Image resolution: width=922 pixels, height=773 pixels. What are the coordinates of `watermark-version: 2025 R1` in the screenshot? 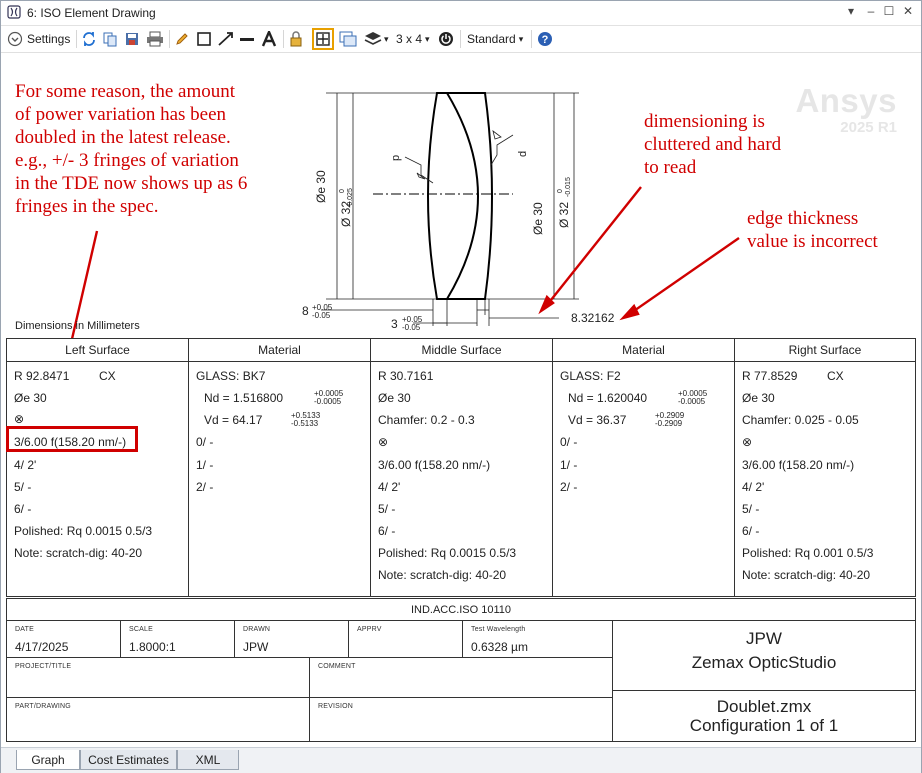 It's located at (868, 127).